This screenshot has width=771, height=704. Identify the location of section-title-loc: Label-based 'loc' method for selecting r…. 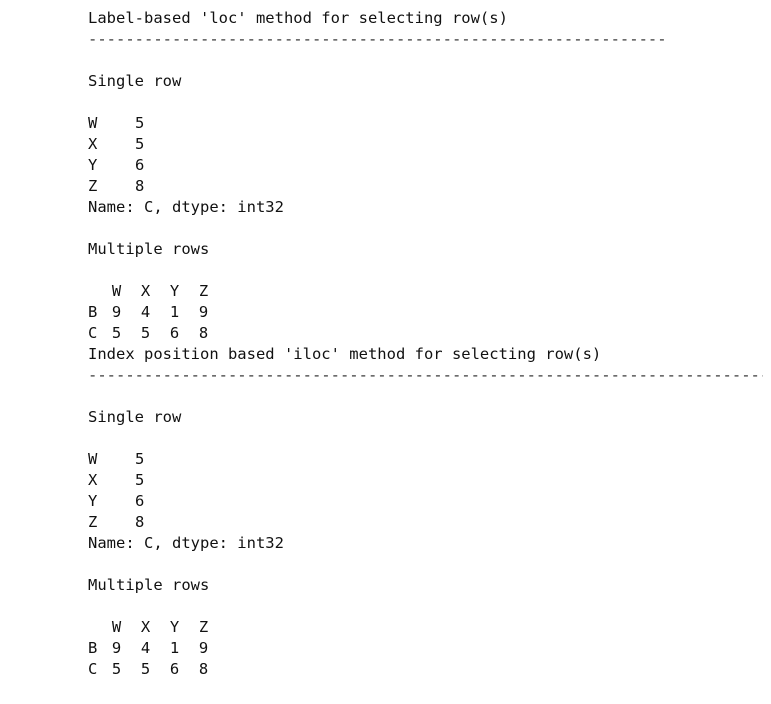
(298, 18).